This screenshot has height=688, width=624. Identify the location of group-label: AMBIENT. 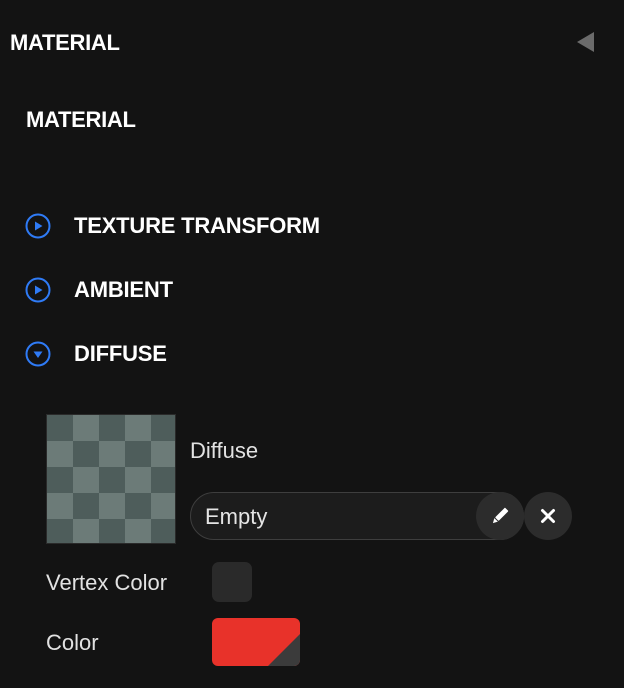
(123, 289).